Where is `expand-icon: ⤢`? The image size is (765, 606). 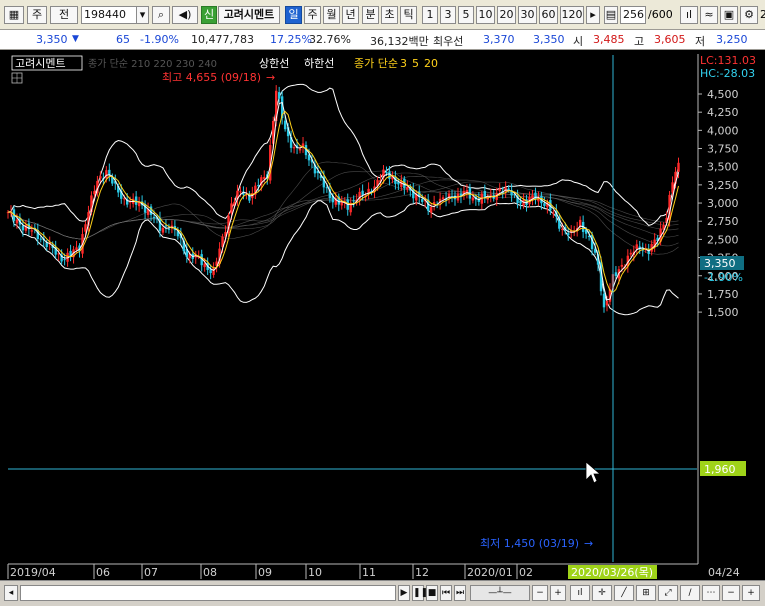
expand-icon: ⤢ is located at coordinates (668, 593).